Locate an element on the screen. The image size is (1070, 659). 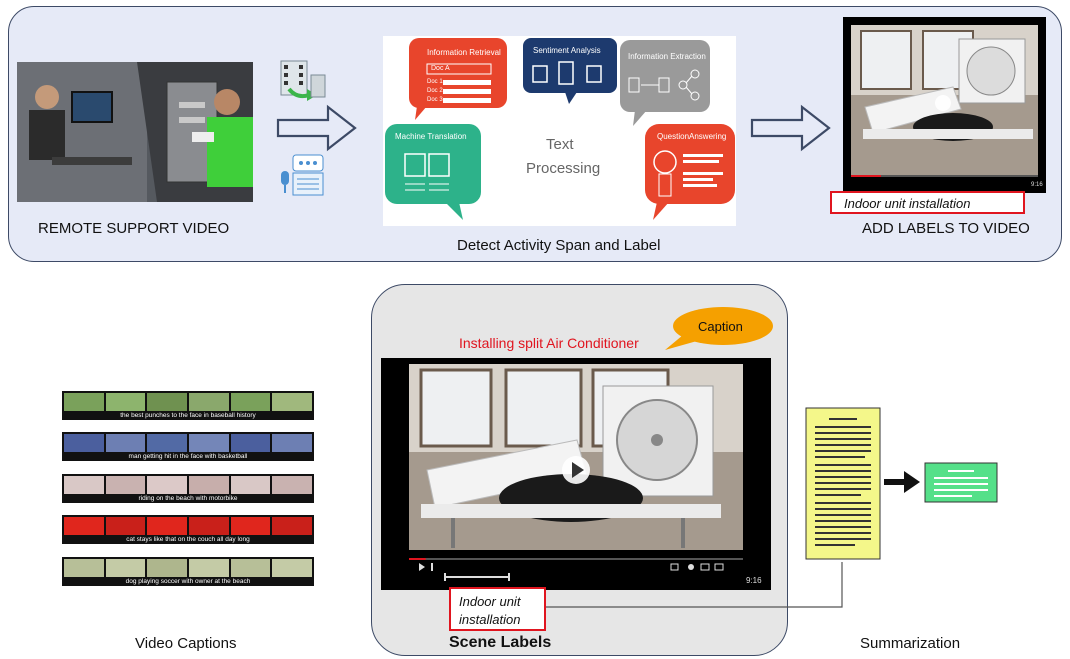
text-processing-title-line1: Text is located at coordinates (560, 144).